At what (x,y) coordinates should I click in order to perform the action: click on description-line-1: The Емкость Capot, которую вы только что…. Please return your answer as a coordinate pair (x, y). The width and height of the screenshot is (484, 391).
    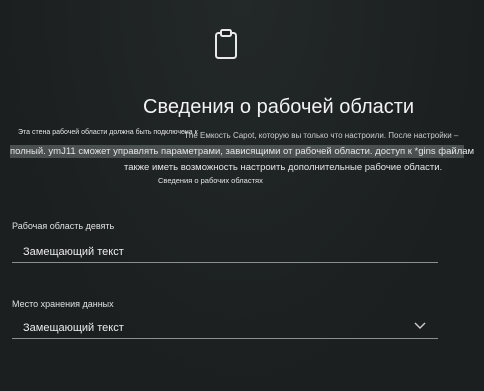
    Looking at the image, I should click on (321, 135).